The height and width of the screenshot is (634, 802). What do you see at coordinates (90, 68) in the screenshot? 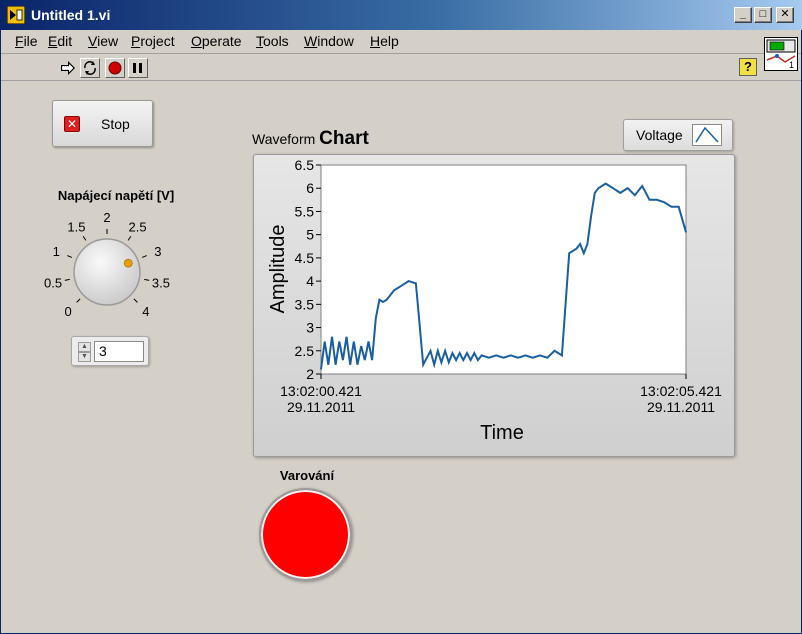
I see `run-continuously-icon` at bounding box center [90, 68].